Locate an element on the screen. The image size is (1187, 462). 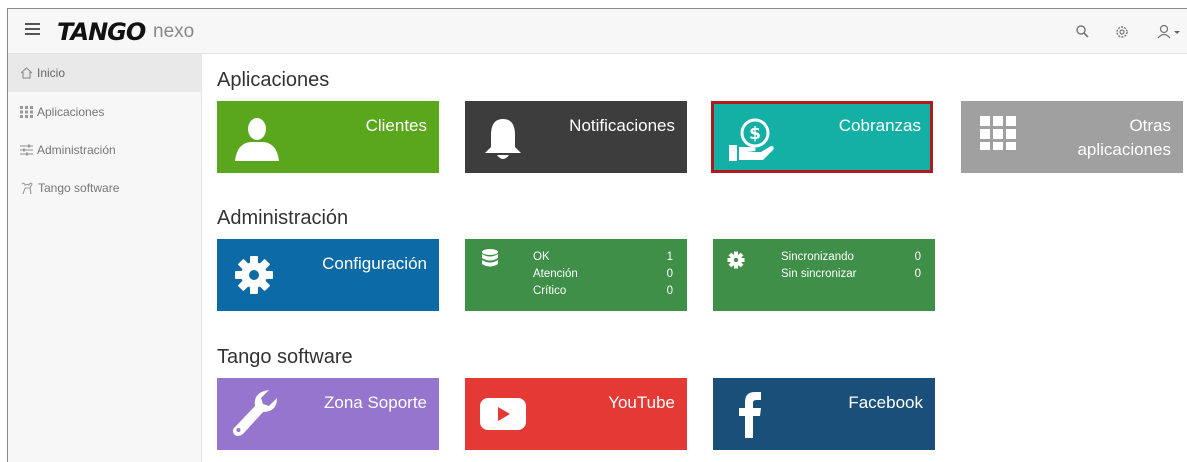
facebook-icon is located at coordinates (750, 415).